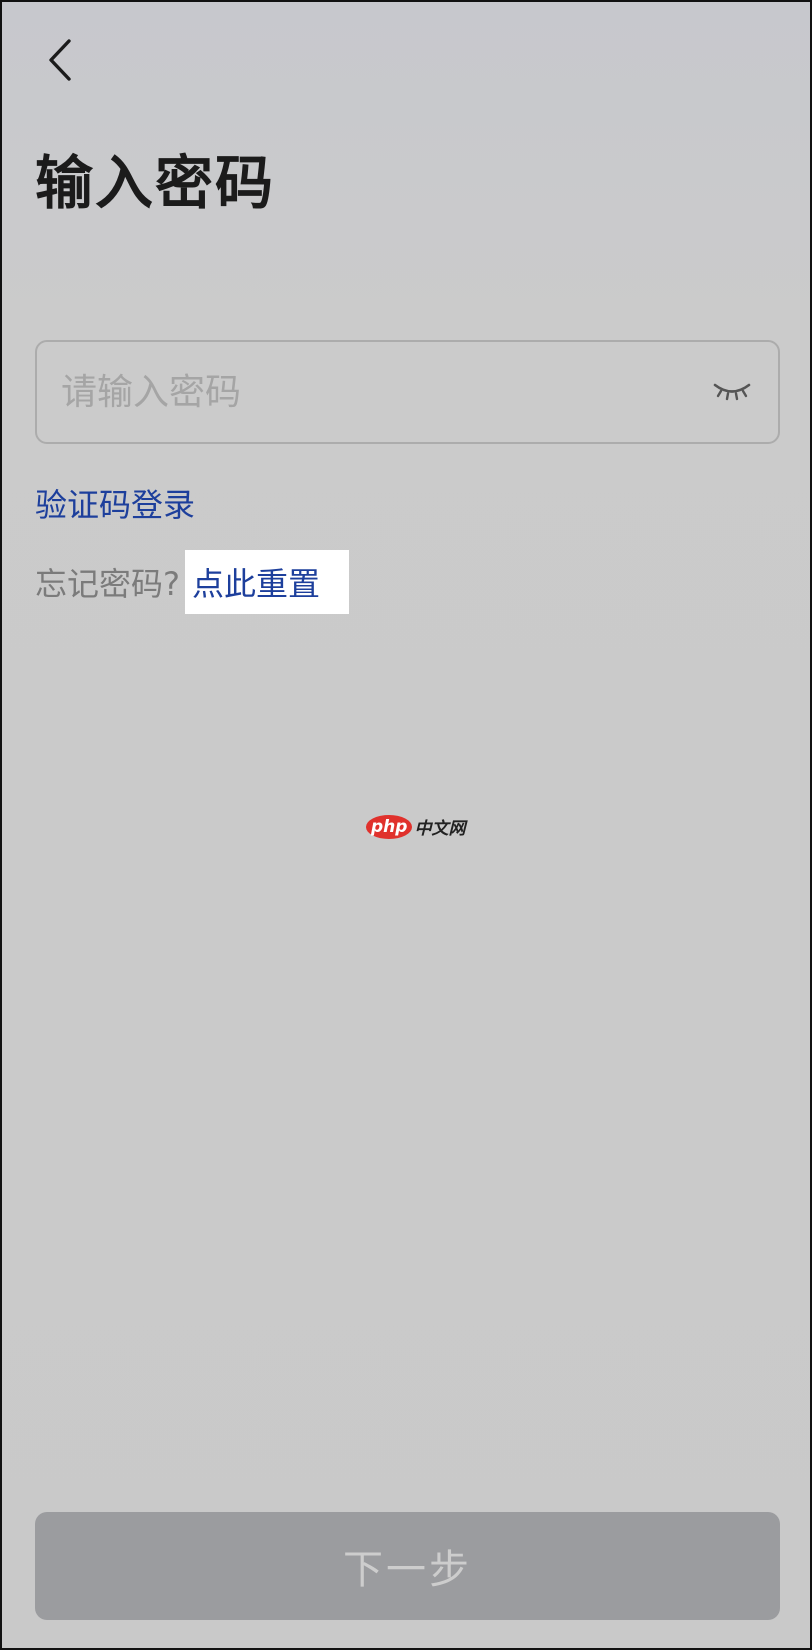 The height and width of the screenshot is (1650, 812). I want to click on reset-password-link: 点此重置, so click(267, 582).